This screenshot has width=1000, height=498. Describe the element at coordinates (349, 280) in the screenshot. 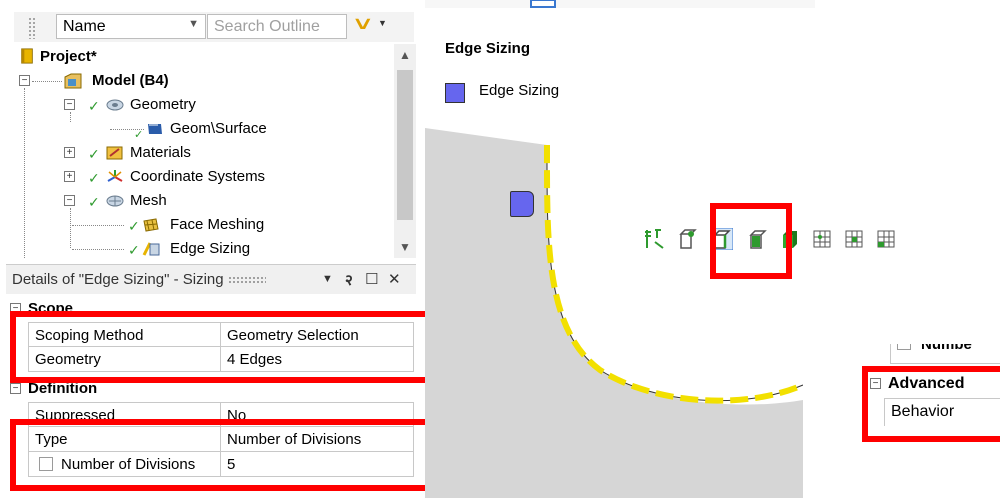

I see `pin-icon: २` at that location.